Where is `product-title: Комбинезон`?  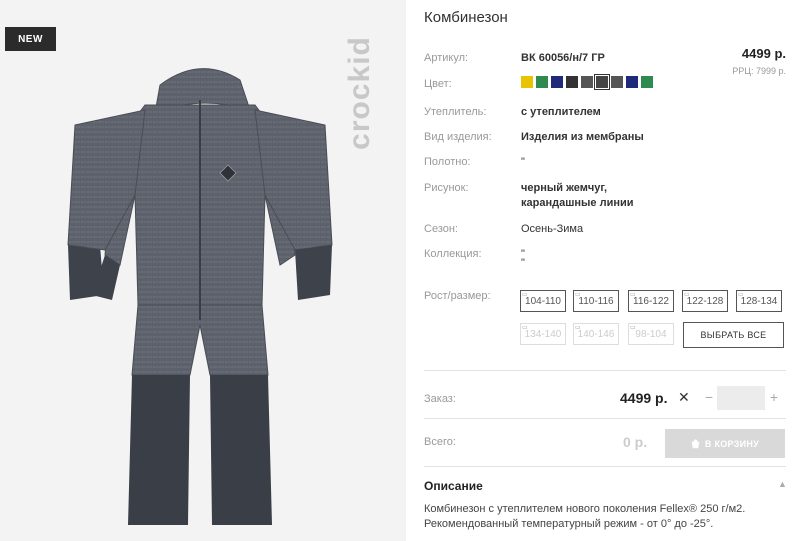
product-title: Комбинезон is located at coordinates (466, 17).